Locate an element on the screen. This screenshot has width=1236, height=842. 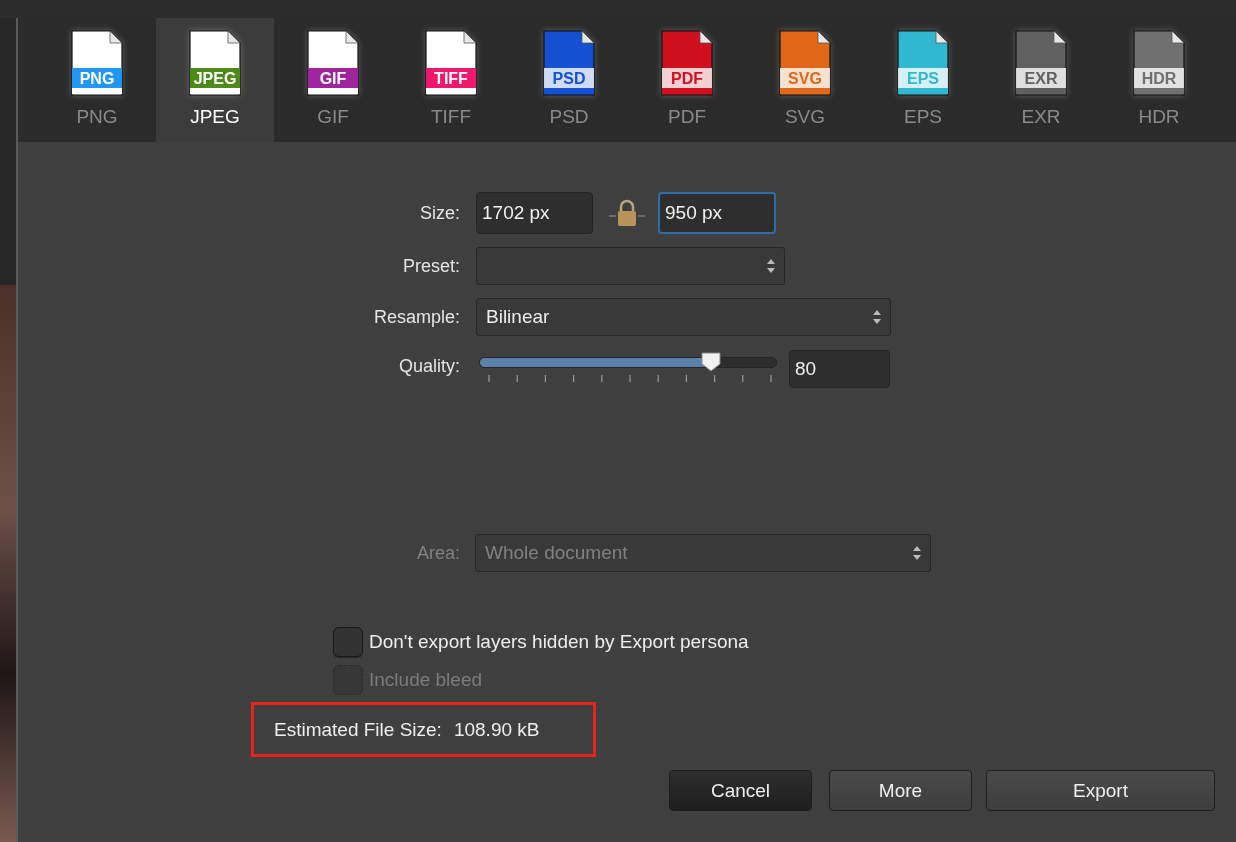
file-icon: SVG is located at coordinates (805, 63).